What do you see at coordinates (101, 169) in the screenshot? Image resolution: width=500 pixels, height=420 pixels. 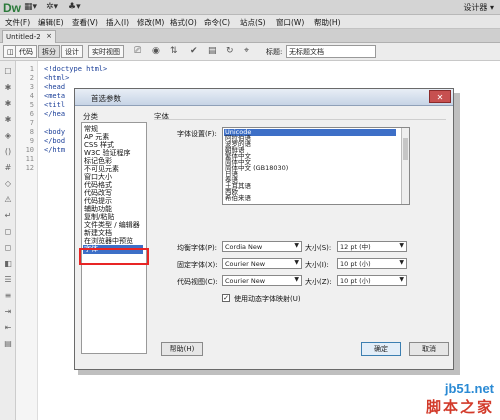 I see `category-item: 不可见元素` at bounding box center [101, 169].